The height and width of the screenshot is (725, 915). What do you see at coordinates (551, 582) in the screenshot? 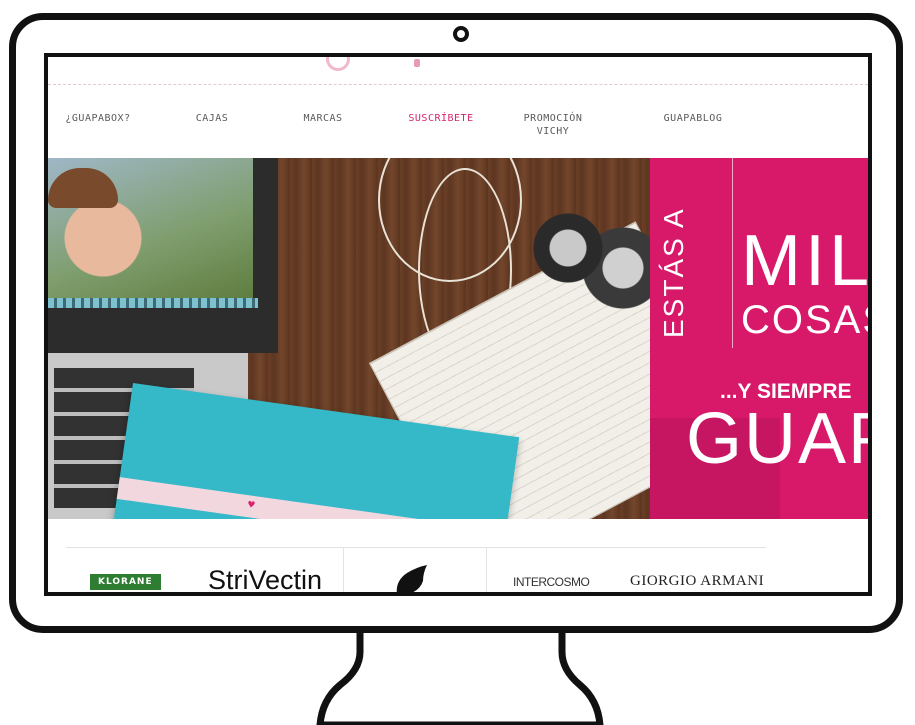
I see `brand-intercosmo: INTERCOSMO` at bounding box center [551, 582].